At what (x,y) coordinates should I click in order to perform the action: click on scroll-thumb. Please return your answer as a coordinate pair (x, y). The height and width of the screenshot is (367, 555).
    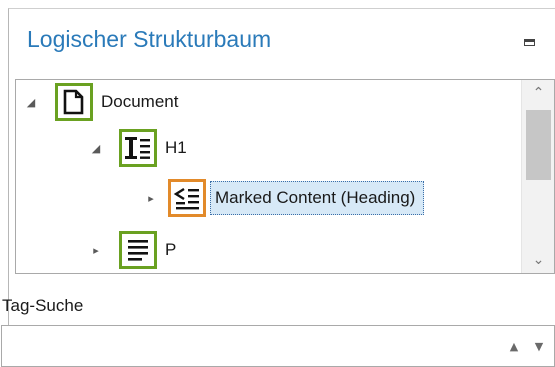
    Looking at the image, I should click on (538, 145).